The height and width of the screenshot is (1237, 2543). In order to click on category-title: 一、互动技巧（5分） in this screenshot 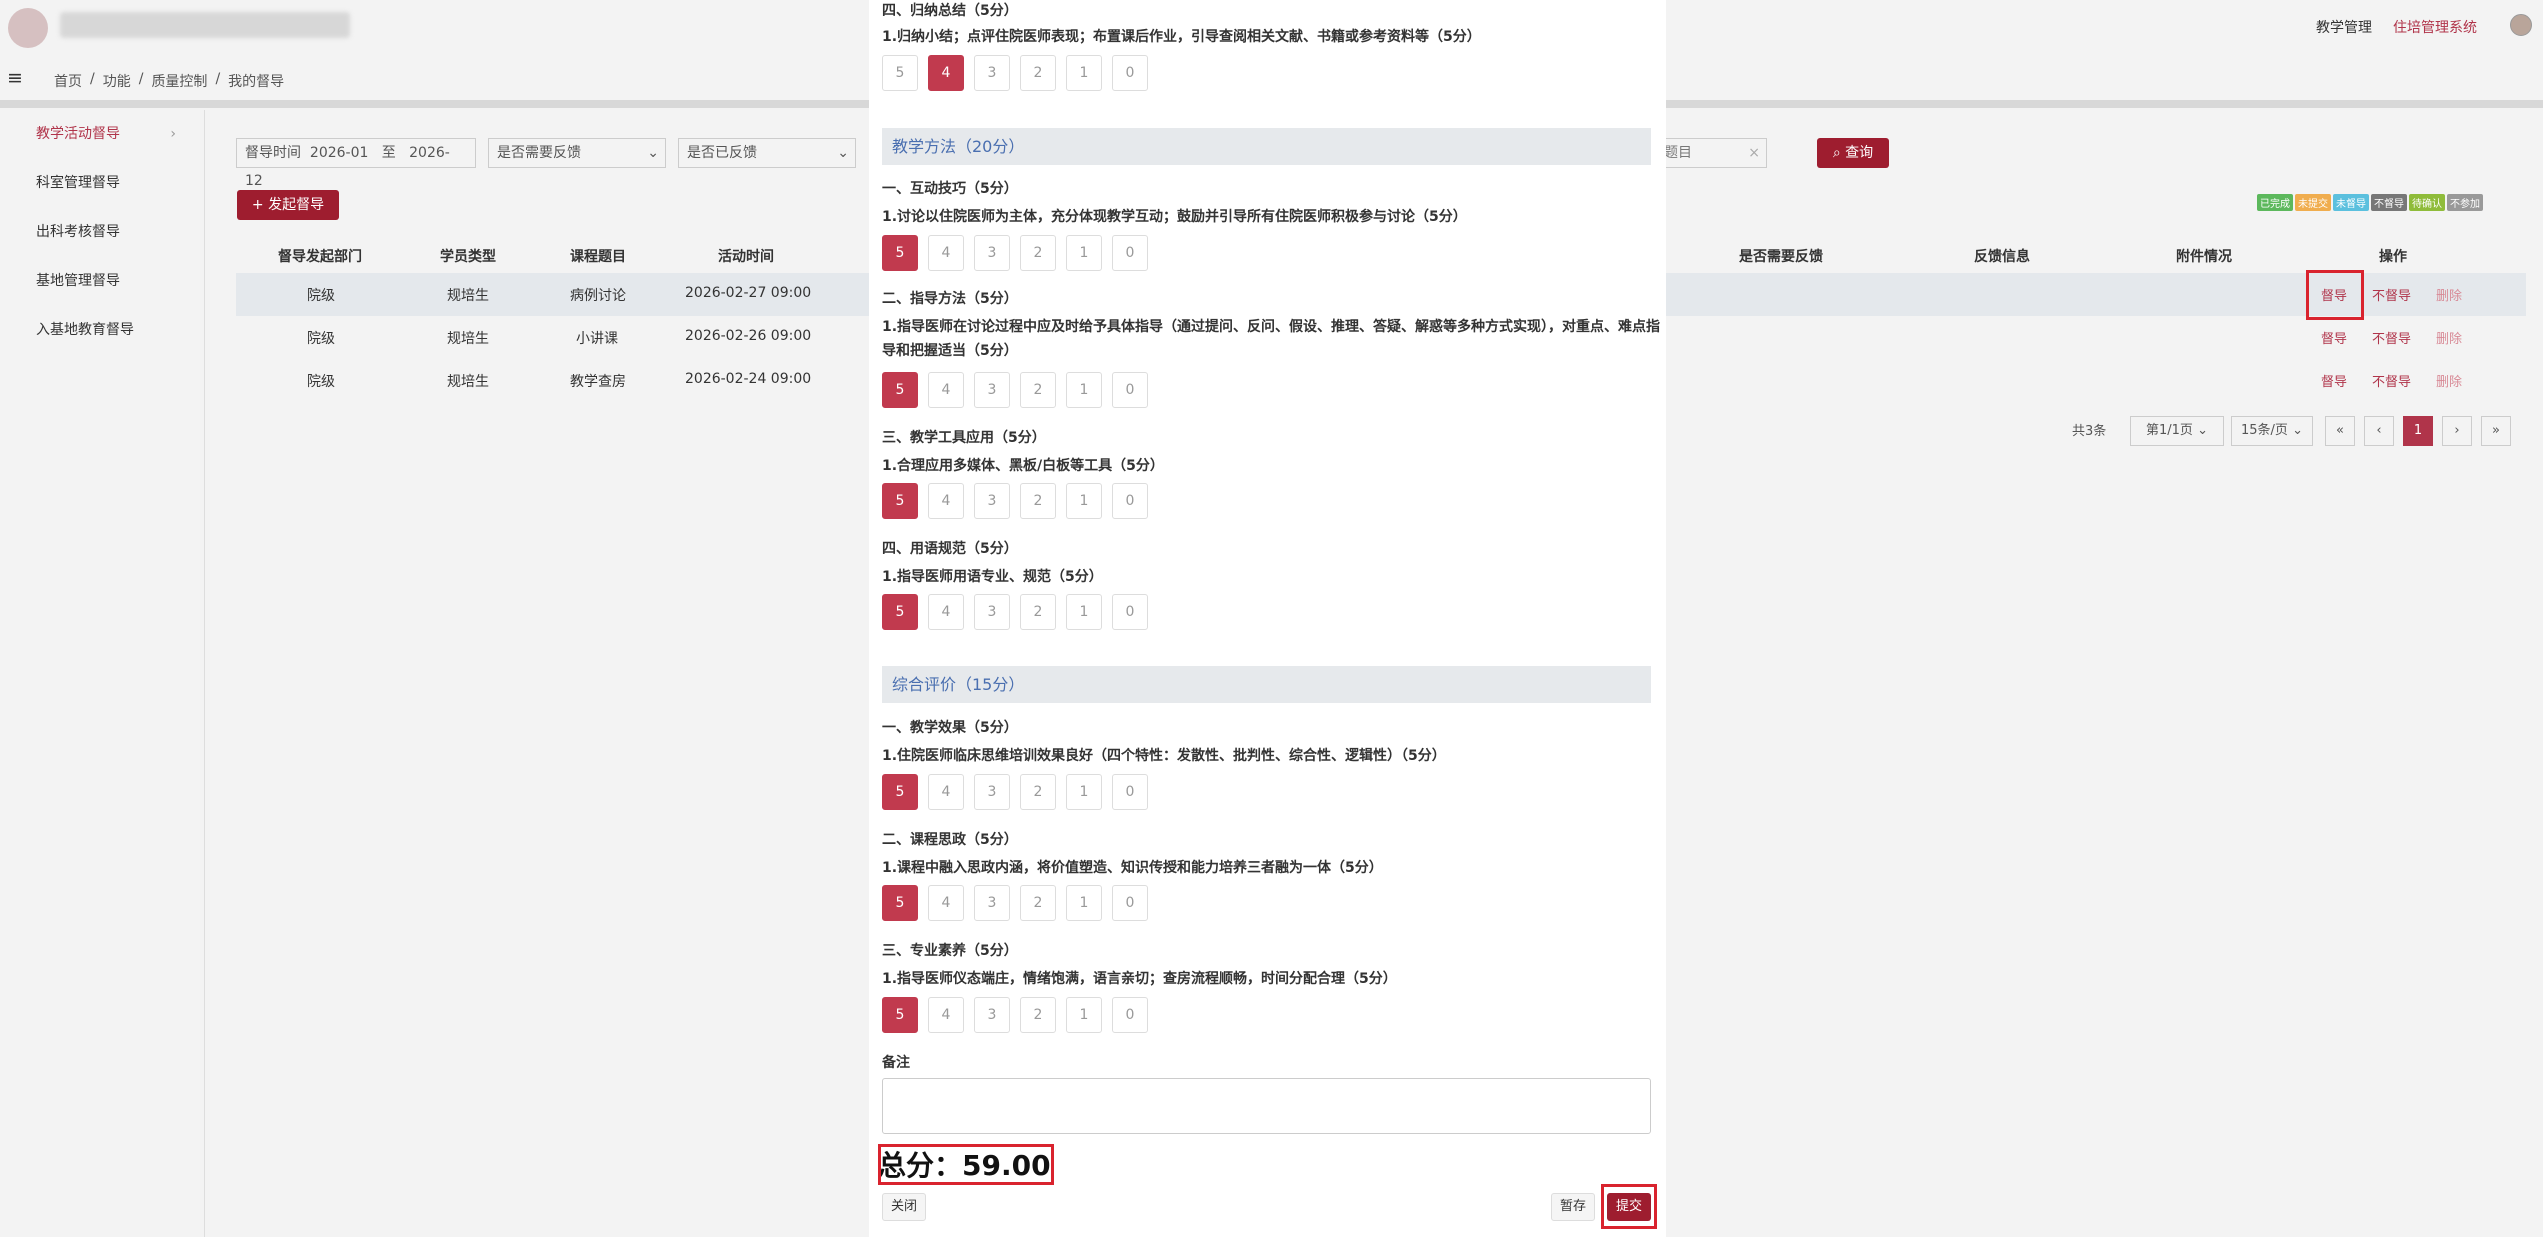, I will do `click(950, 189)`.